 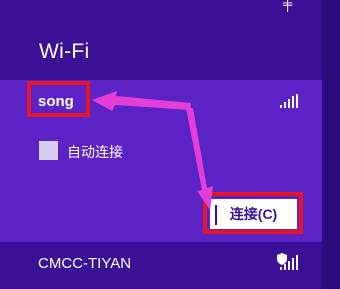 What do you see at coordinates (199, 159) in the screenshot?
I see `arrow-to-connect` at bounding box center [199, 159].